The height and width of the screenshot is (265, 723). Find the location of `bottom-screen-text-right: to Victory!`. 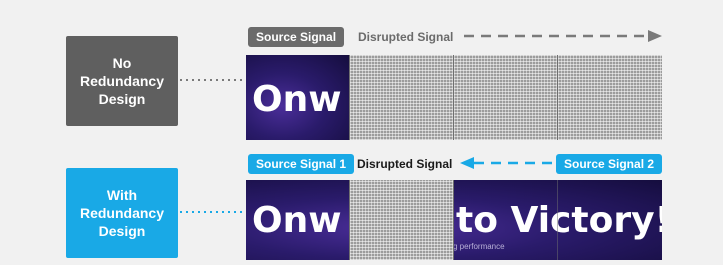

bottom-screen-text-right: to Victory! is located at coordinates (559, 220).